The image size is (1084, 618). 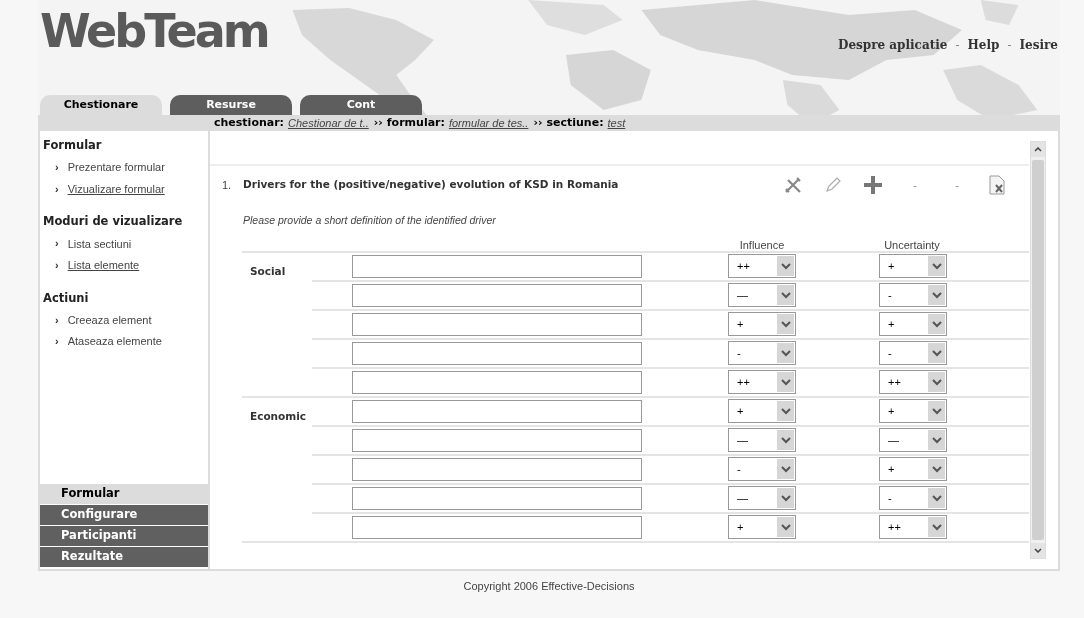 What do you see at coordinates (361, 105) in the screenshot?
I see `tab: Cont` at bounding box center [361, 105].